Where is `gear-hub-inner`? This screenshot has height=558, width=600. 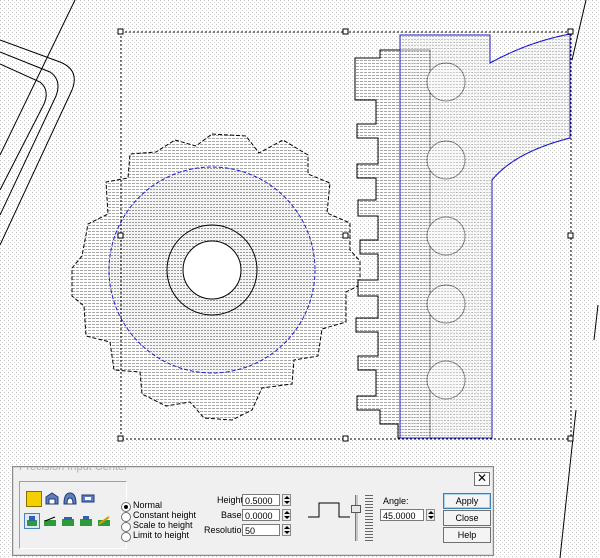 gear-hub-inner is located at coordinates (212, 270).